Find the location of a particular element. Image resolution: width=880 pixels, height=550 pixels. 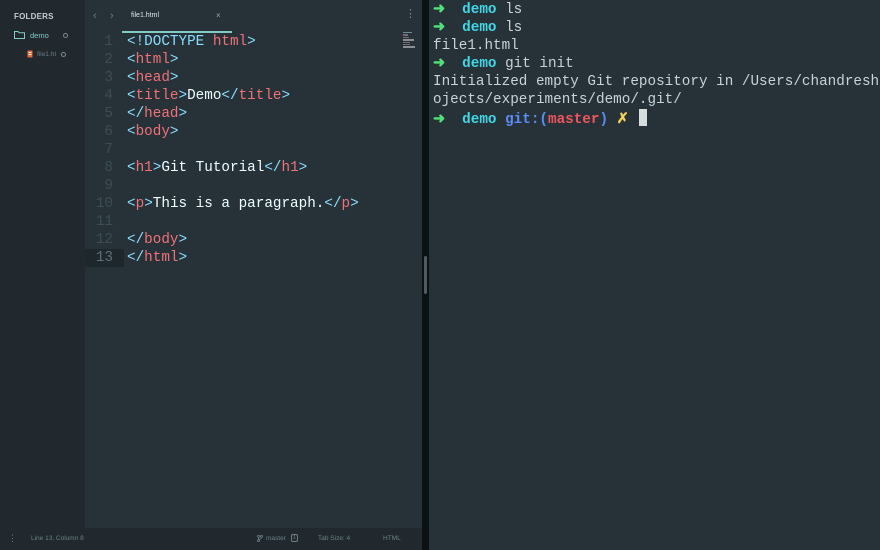

code-text: <head> is located at coordinates (153, 78).